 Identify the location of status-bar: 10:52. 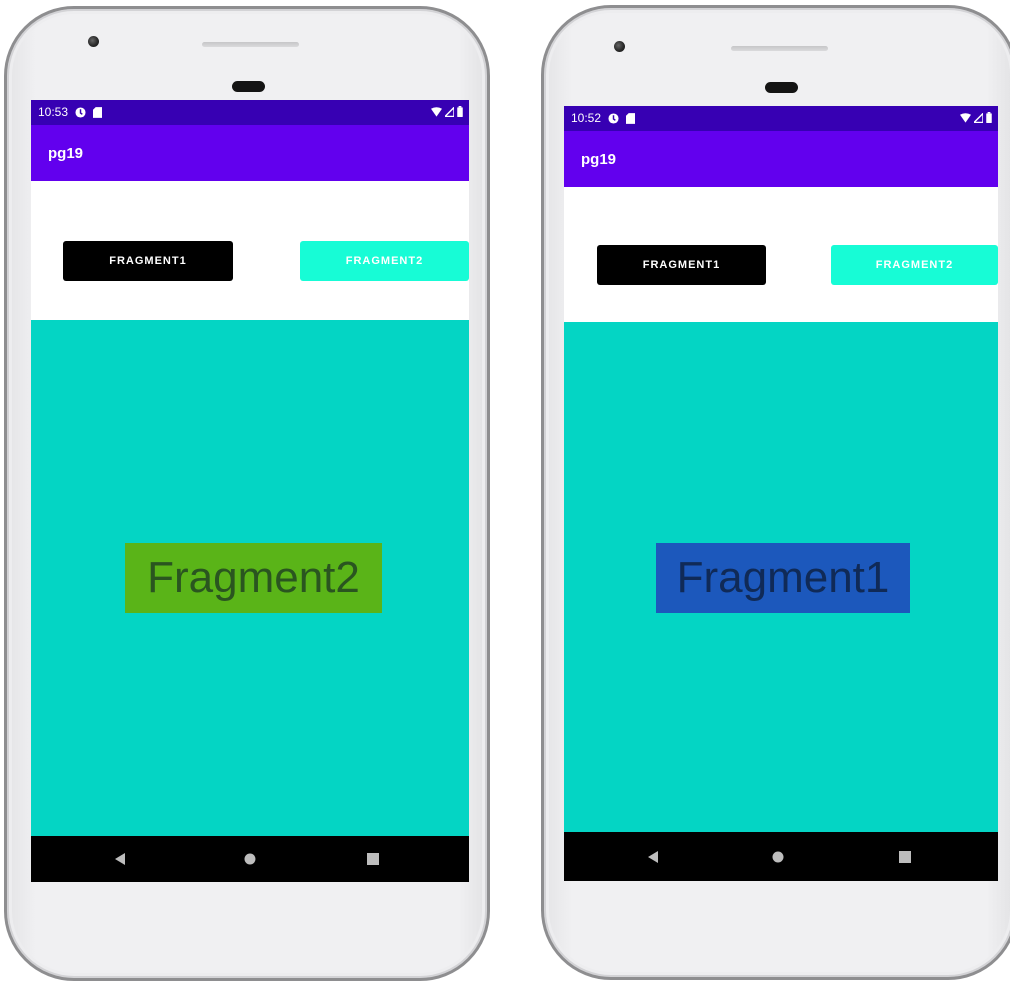
(781, 118).